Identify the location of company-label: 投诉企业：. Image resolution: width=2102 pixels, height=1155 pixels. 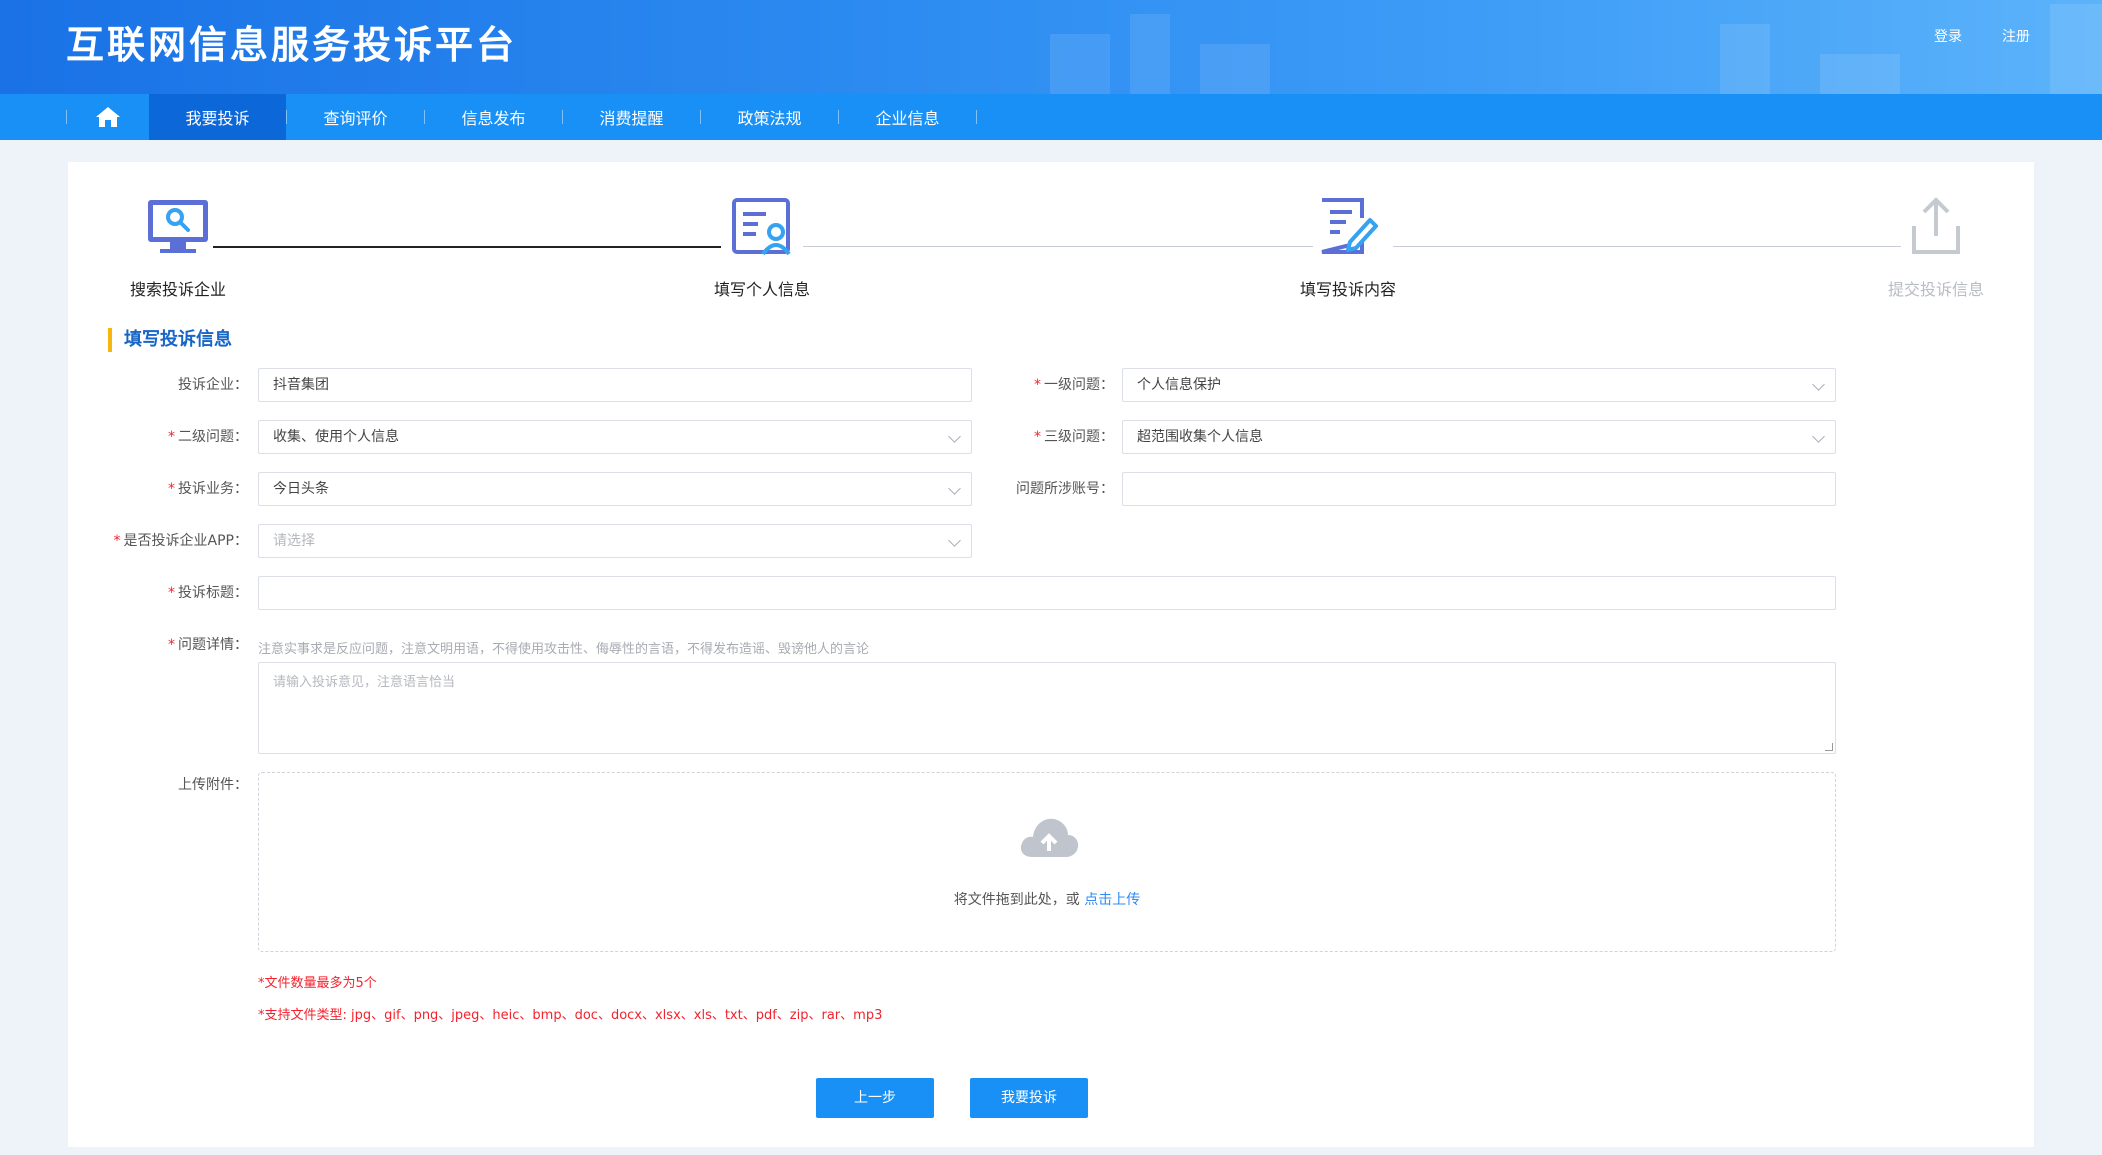
(213, 385).